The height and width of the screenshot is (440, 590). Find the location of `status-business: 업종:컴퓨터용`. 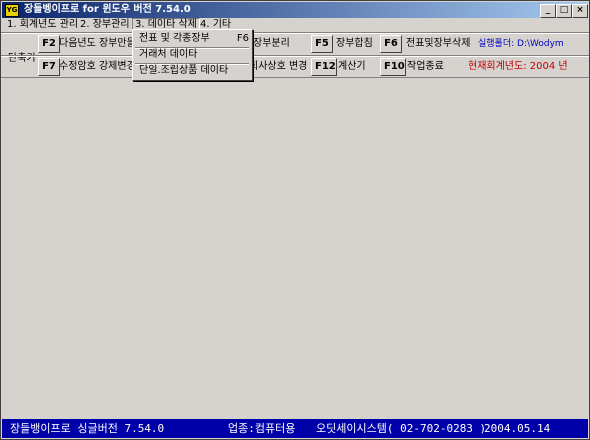

status-business: 업종:컴퓨터용 is located at coordinates (262, 428).